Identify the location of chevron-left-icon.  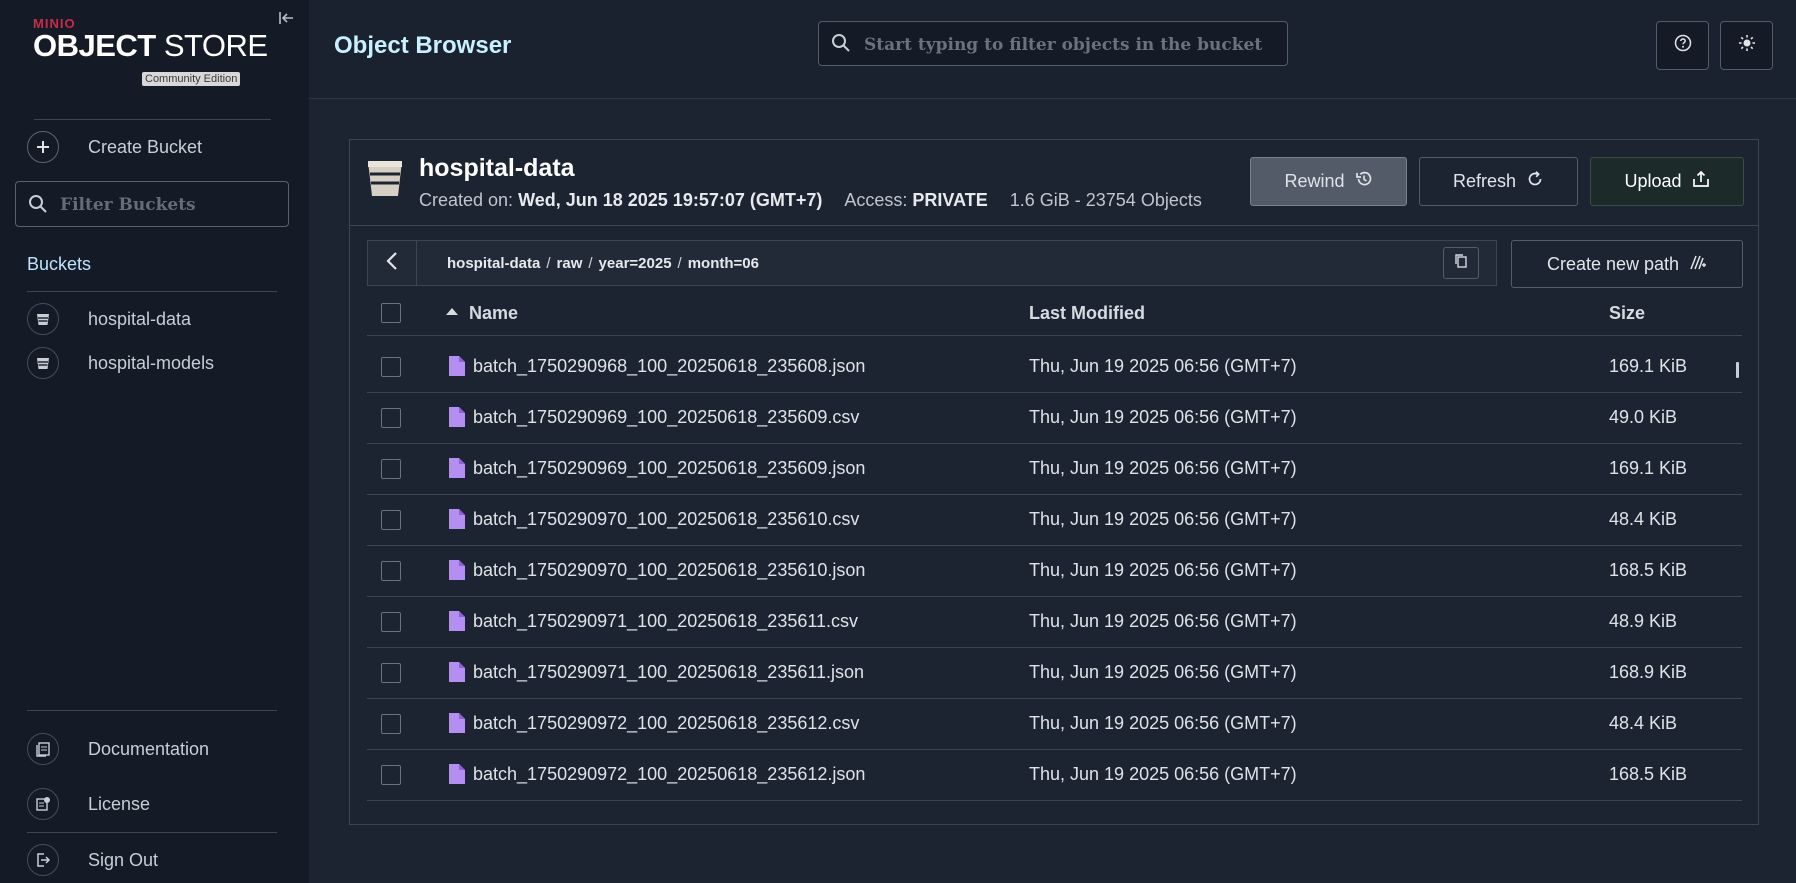
(392, 263).